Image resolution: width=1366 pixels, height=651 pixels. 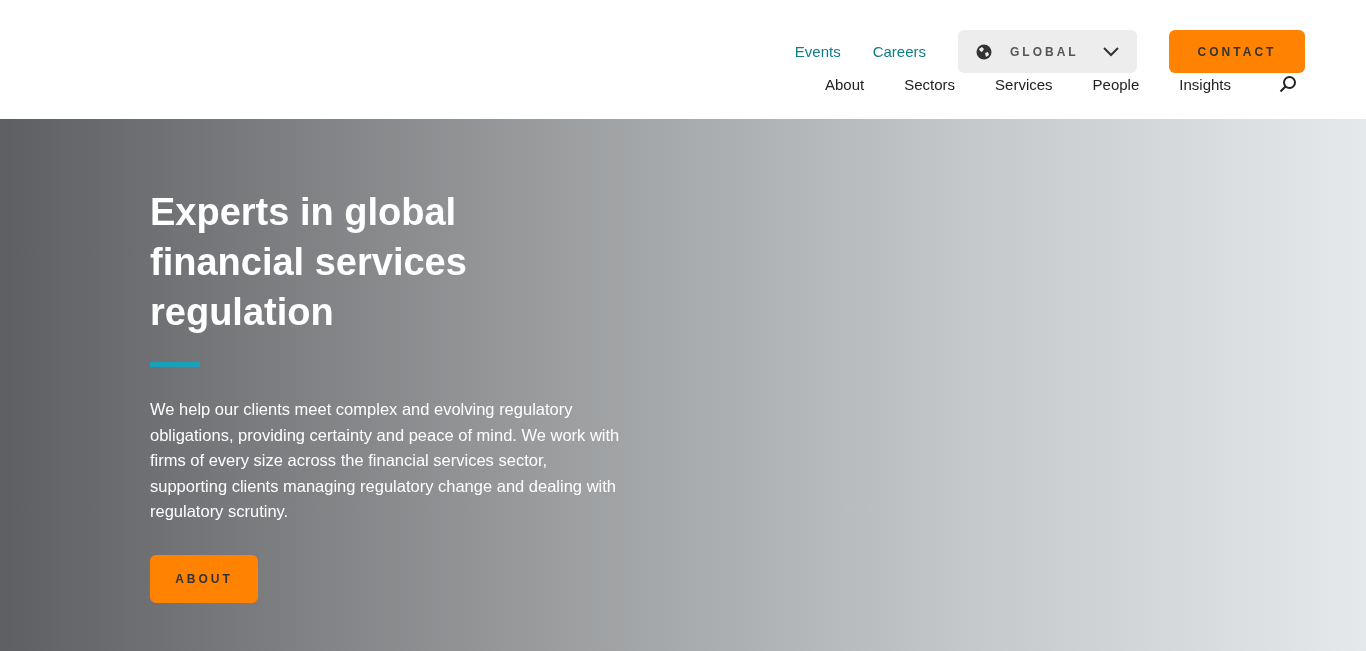 I want to click on nav-link: About, so click(x=845, y=84).